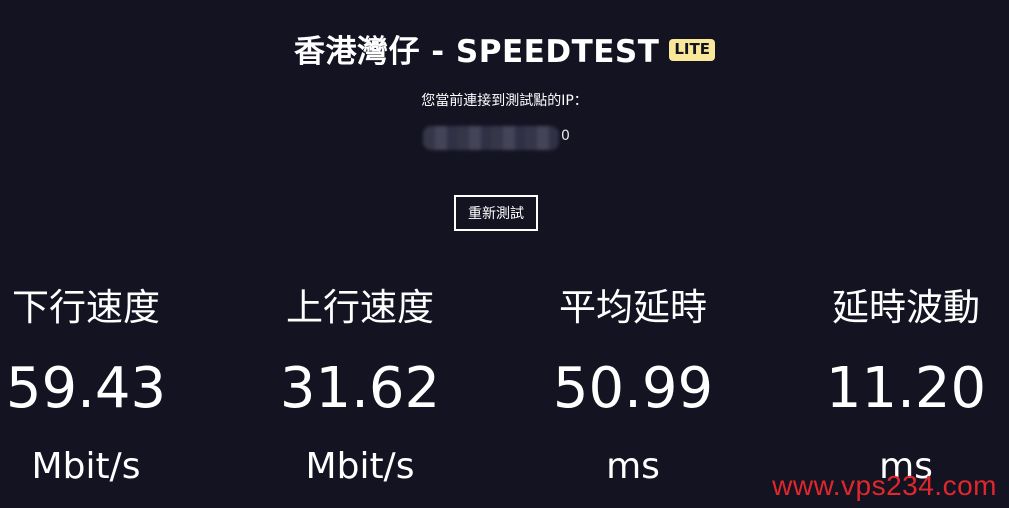  I want to click on page-title: 香港灣仔 - SPEEDTEST, so click(476, 52).